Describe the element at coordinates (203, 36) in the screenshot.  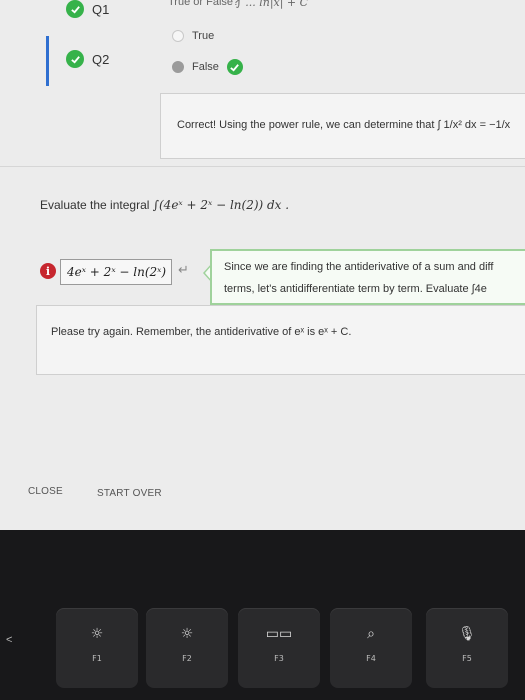
I see `option-true-label: True` at that location.